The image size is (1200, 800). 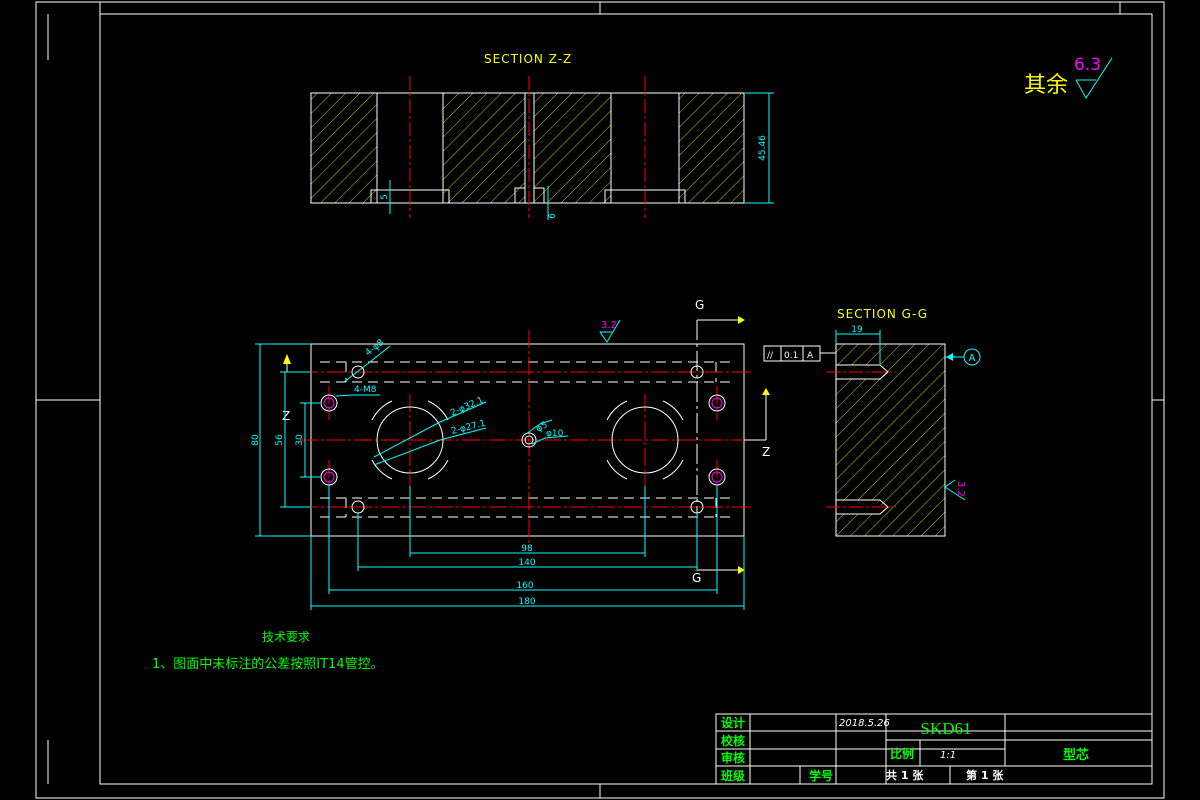 I want to click on notes-heading: 技术要求, so click(x=286, y=637).